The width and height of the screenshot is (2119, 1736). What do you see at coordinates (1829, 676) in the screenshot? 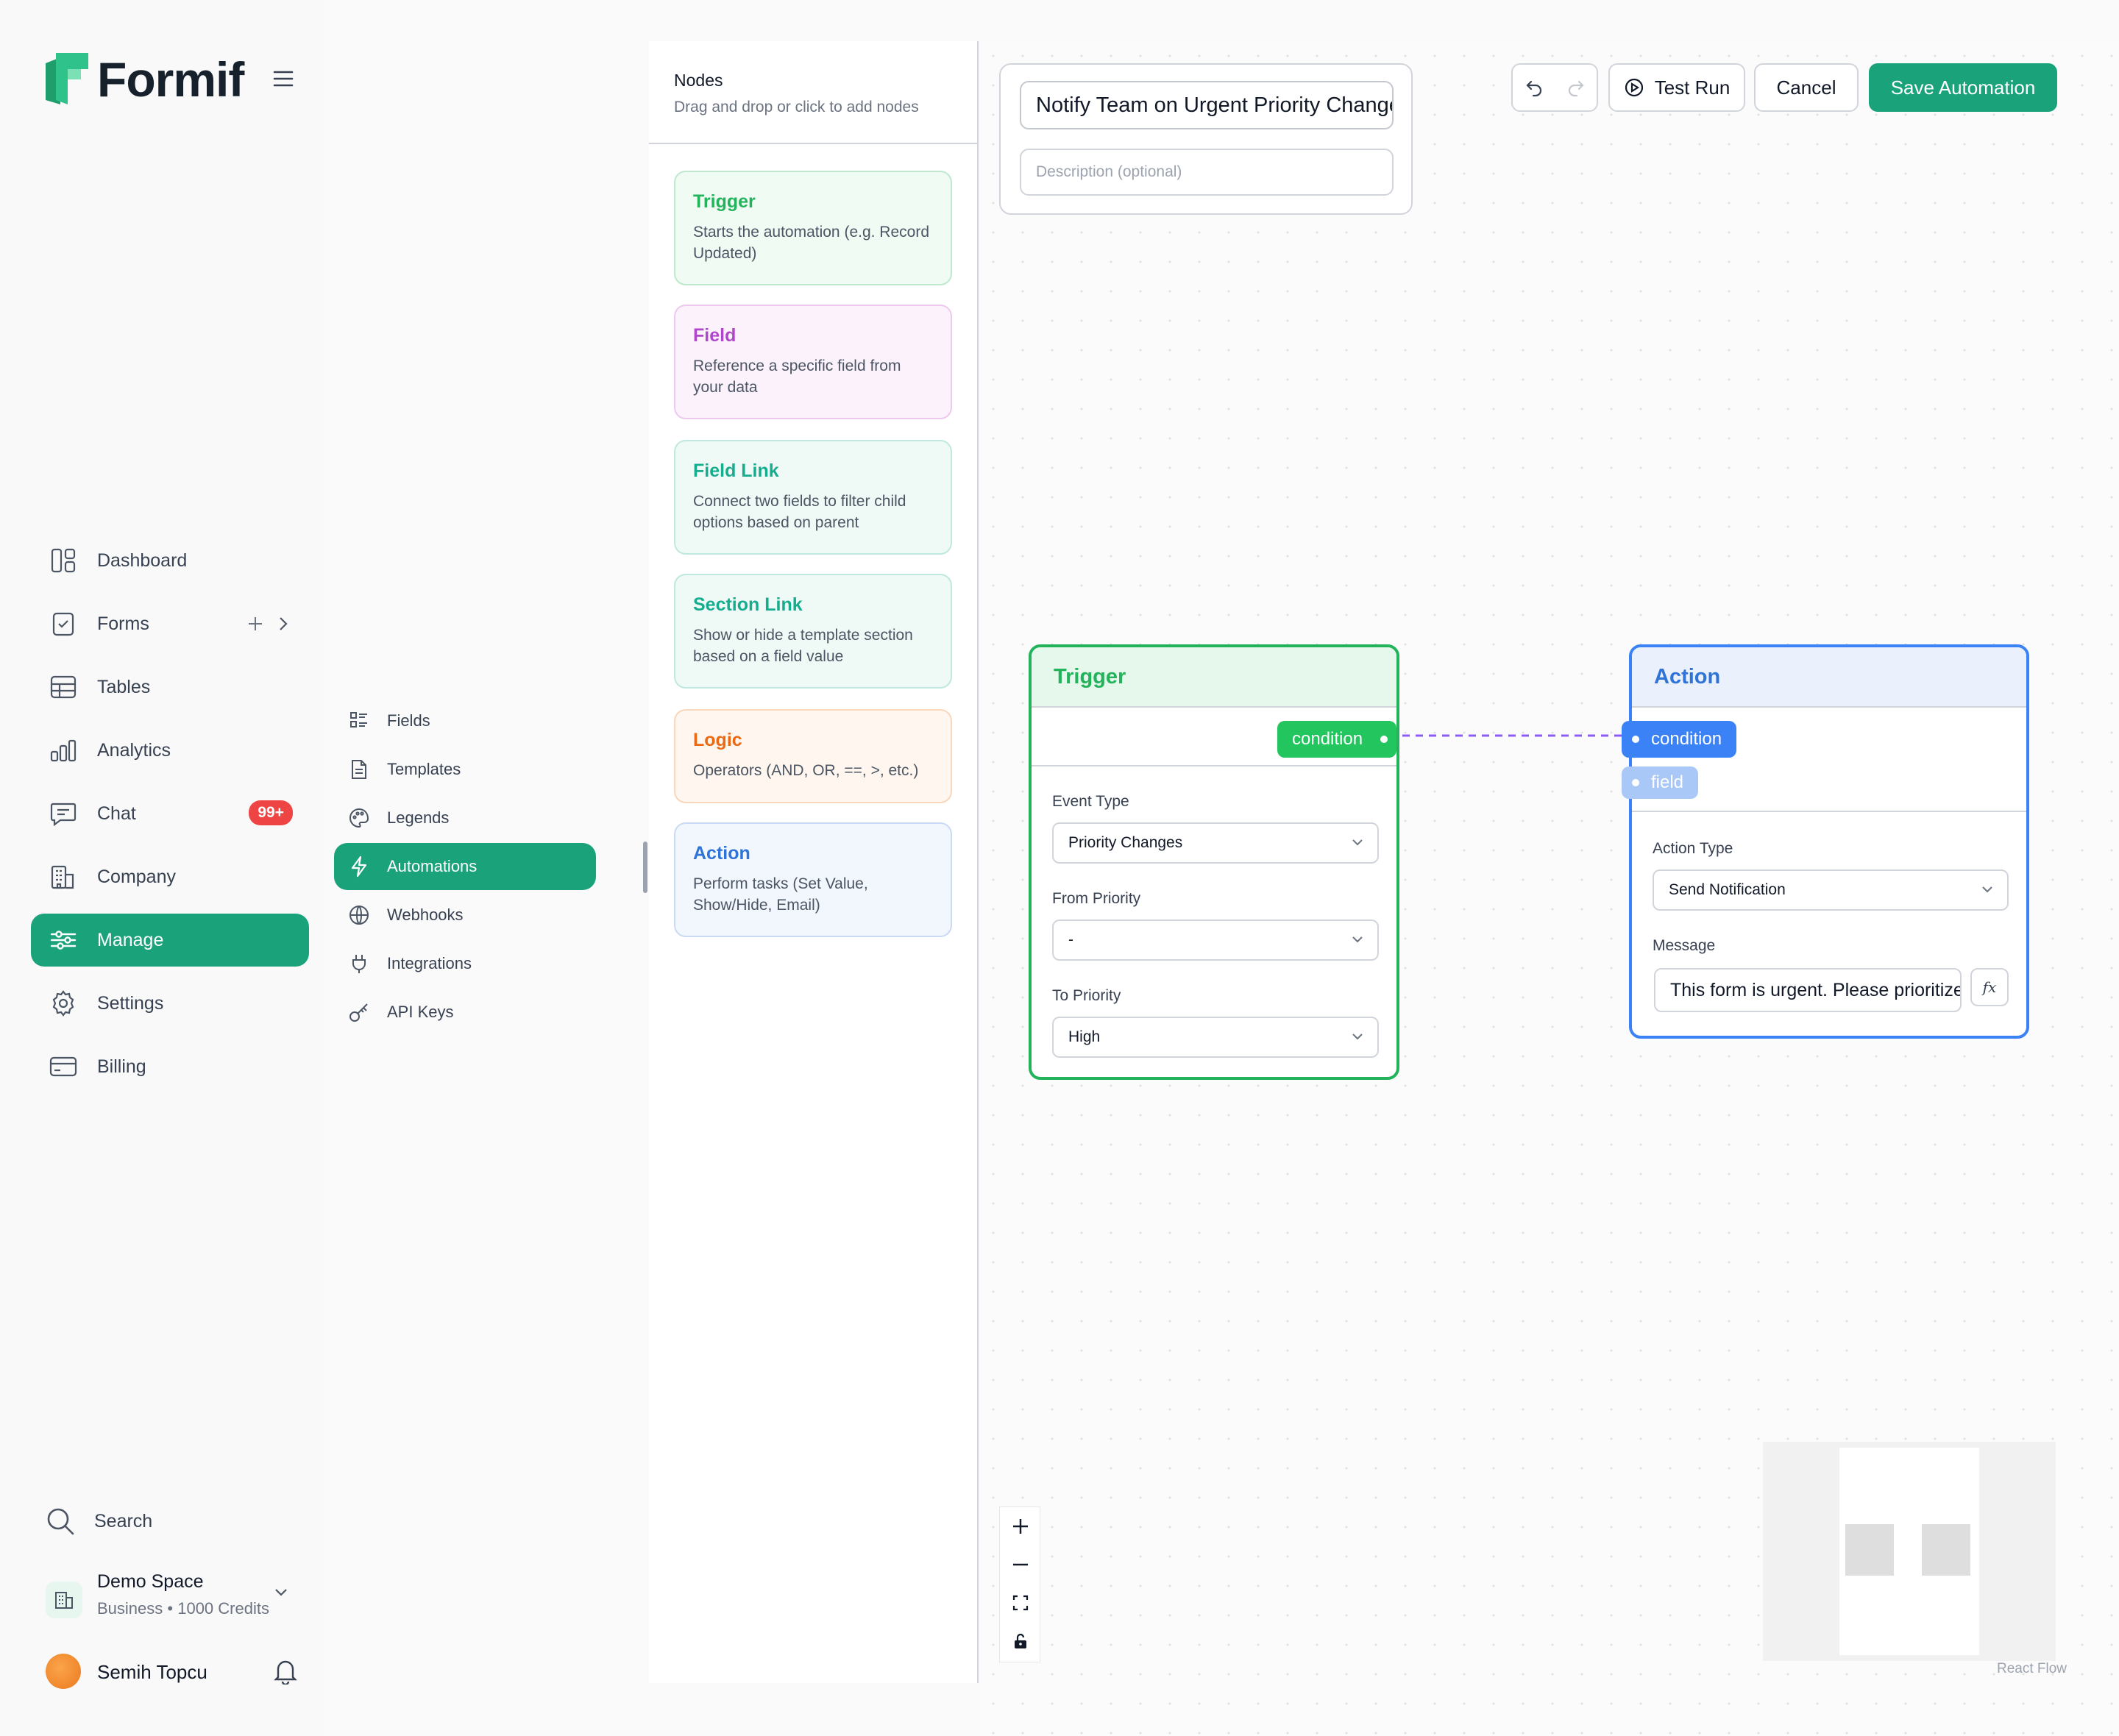
I see `action-node-title: Action` at bounding box center [1829, 676].